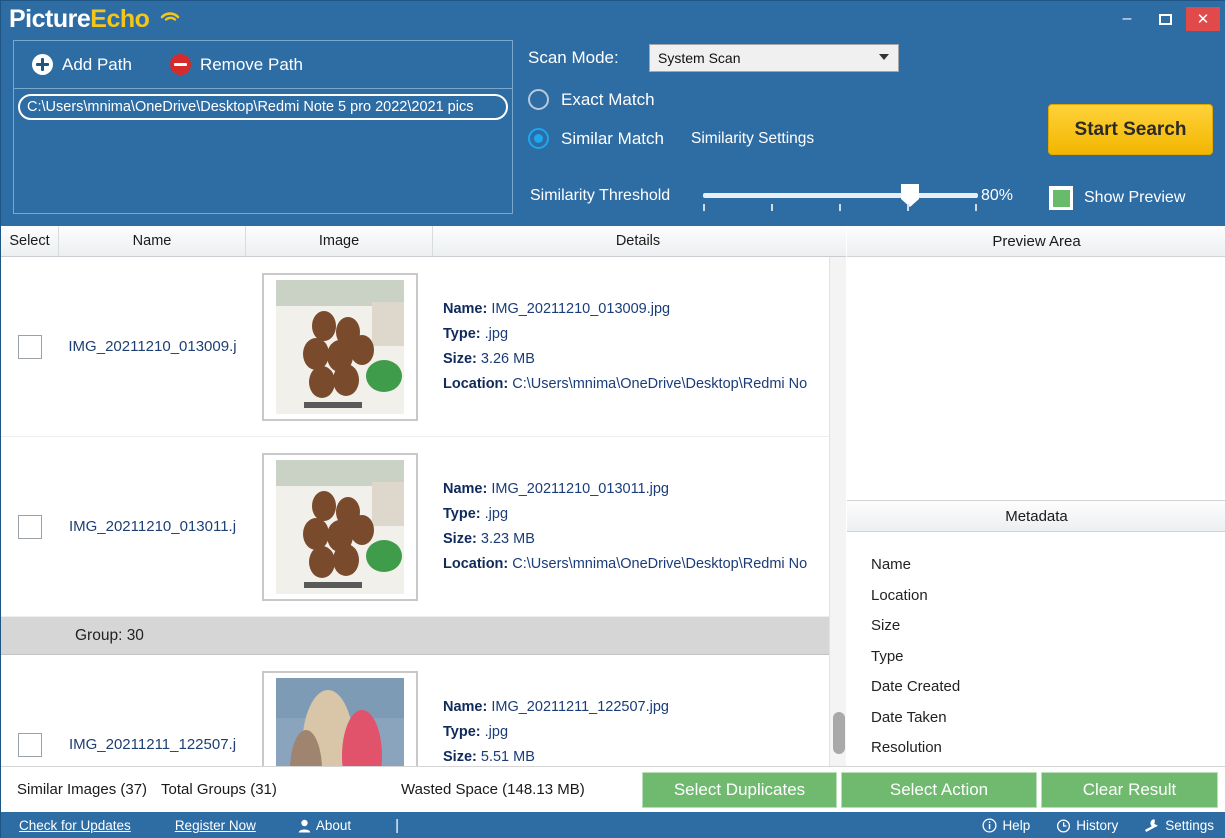 The image size is (1225, 838). Describe the element at coordinates (573, 57) in the screenshot. I see `scan-mode-label: Scan Mode:` at that location.